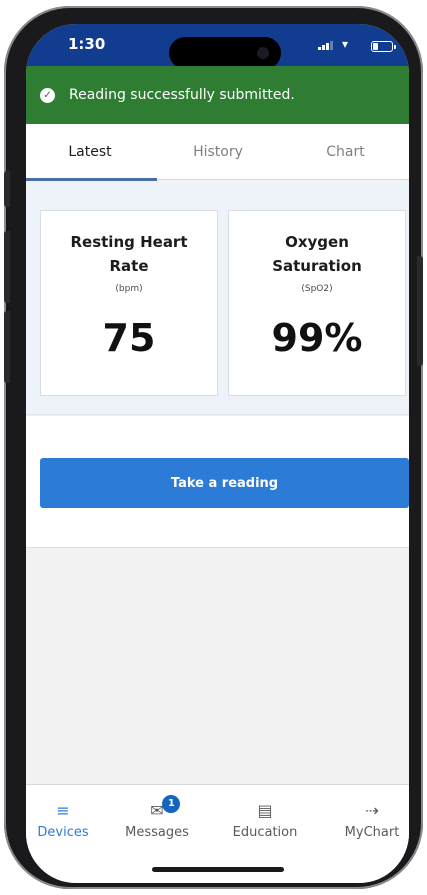 The width and height of the screenshot is (427, 895). I want to click on nav-item-mychart: ⇢ MyChart, so click(366, 819).